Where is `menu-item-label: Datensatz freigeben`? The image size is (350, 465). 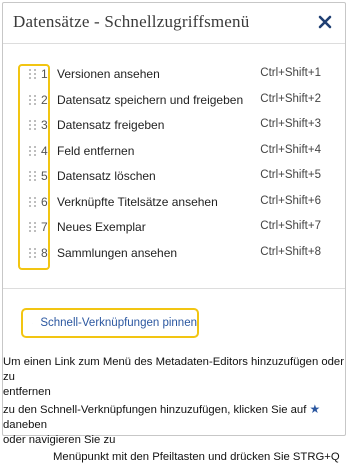
menu-item-label: Datensatz freigeben is located at coordinates (110, 125).